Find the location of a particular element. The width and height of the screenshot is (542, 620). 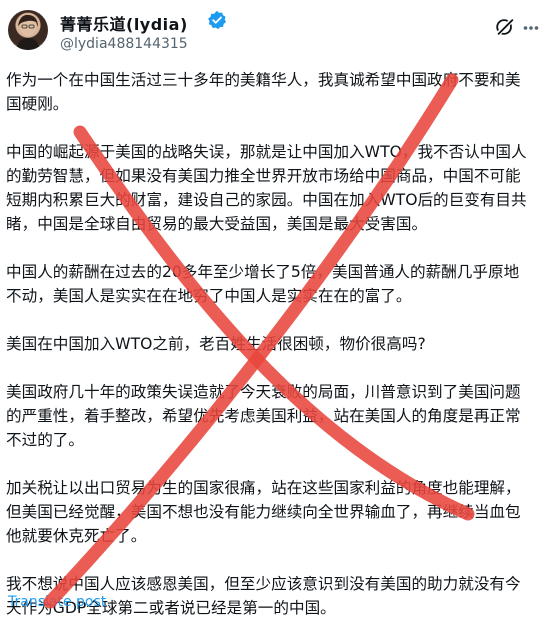

post-paragraph: 作为一个在中国生活过三十多年的美籍华人，我真诚希望中国政府不要和美 国硬刚。 is located at coordinates (263, 92).